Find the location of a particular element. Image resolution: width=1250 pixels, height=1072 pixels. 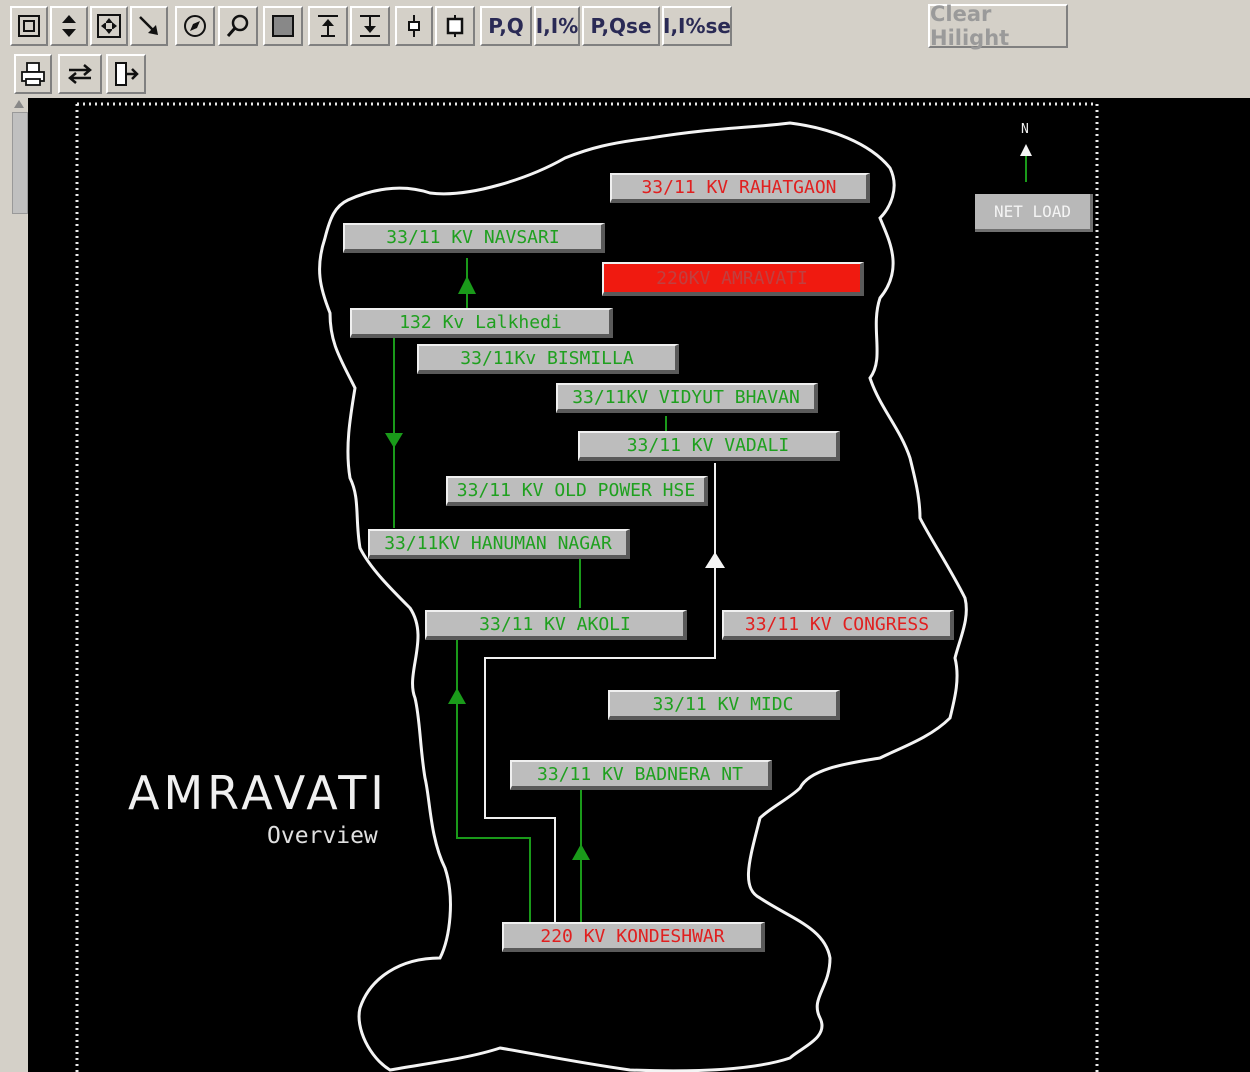

fit-window-button is located at coordinates (29, 26).